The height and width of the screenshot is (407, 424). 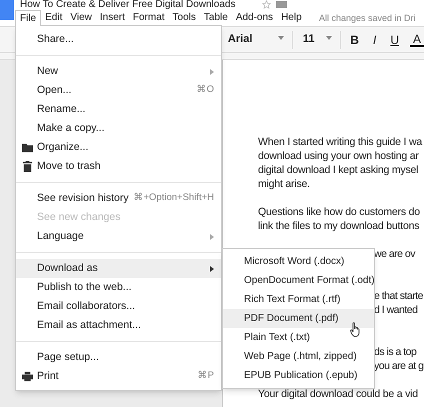 What do you see at coordinates (118, 71) in the screenshot?
I see `menu-item: New` at bounding box center [118, 71].